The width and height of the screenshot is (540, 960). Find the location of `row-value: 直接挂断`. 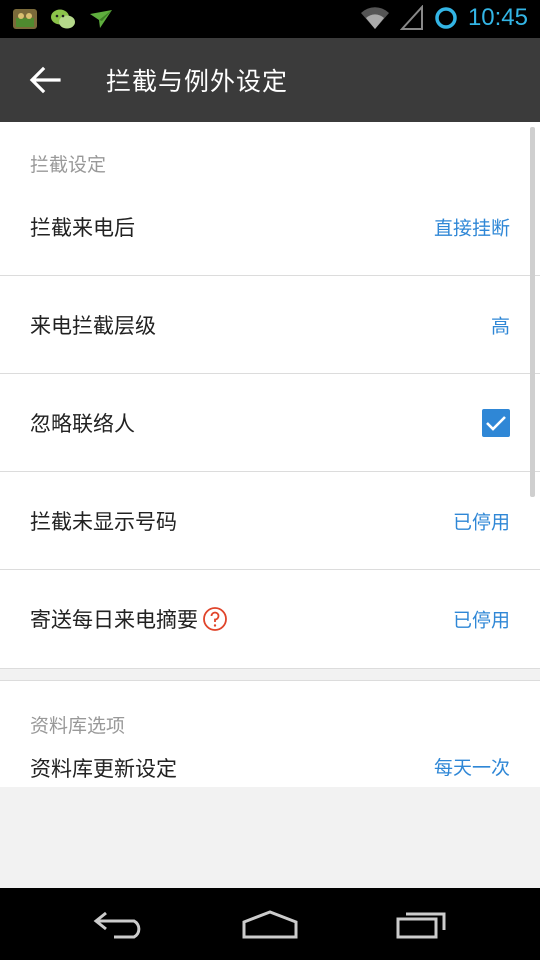

row-value: 直接挂断 is located at coordinates (471, 228).